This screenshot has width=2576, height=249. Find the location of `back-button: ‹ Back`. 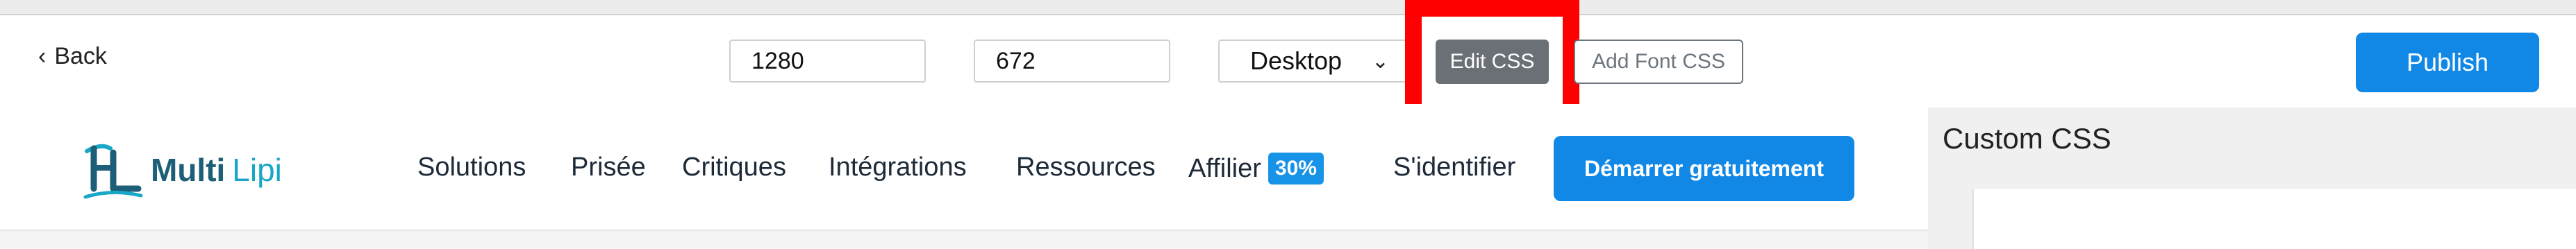

back-button: ‹ Back is located at coordinates (72, 56).